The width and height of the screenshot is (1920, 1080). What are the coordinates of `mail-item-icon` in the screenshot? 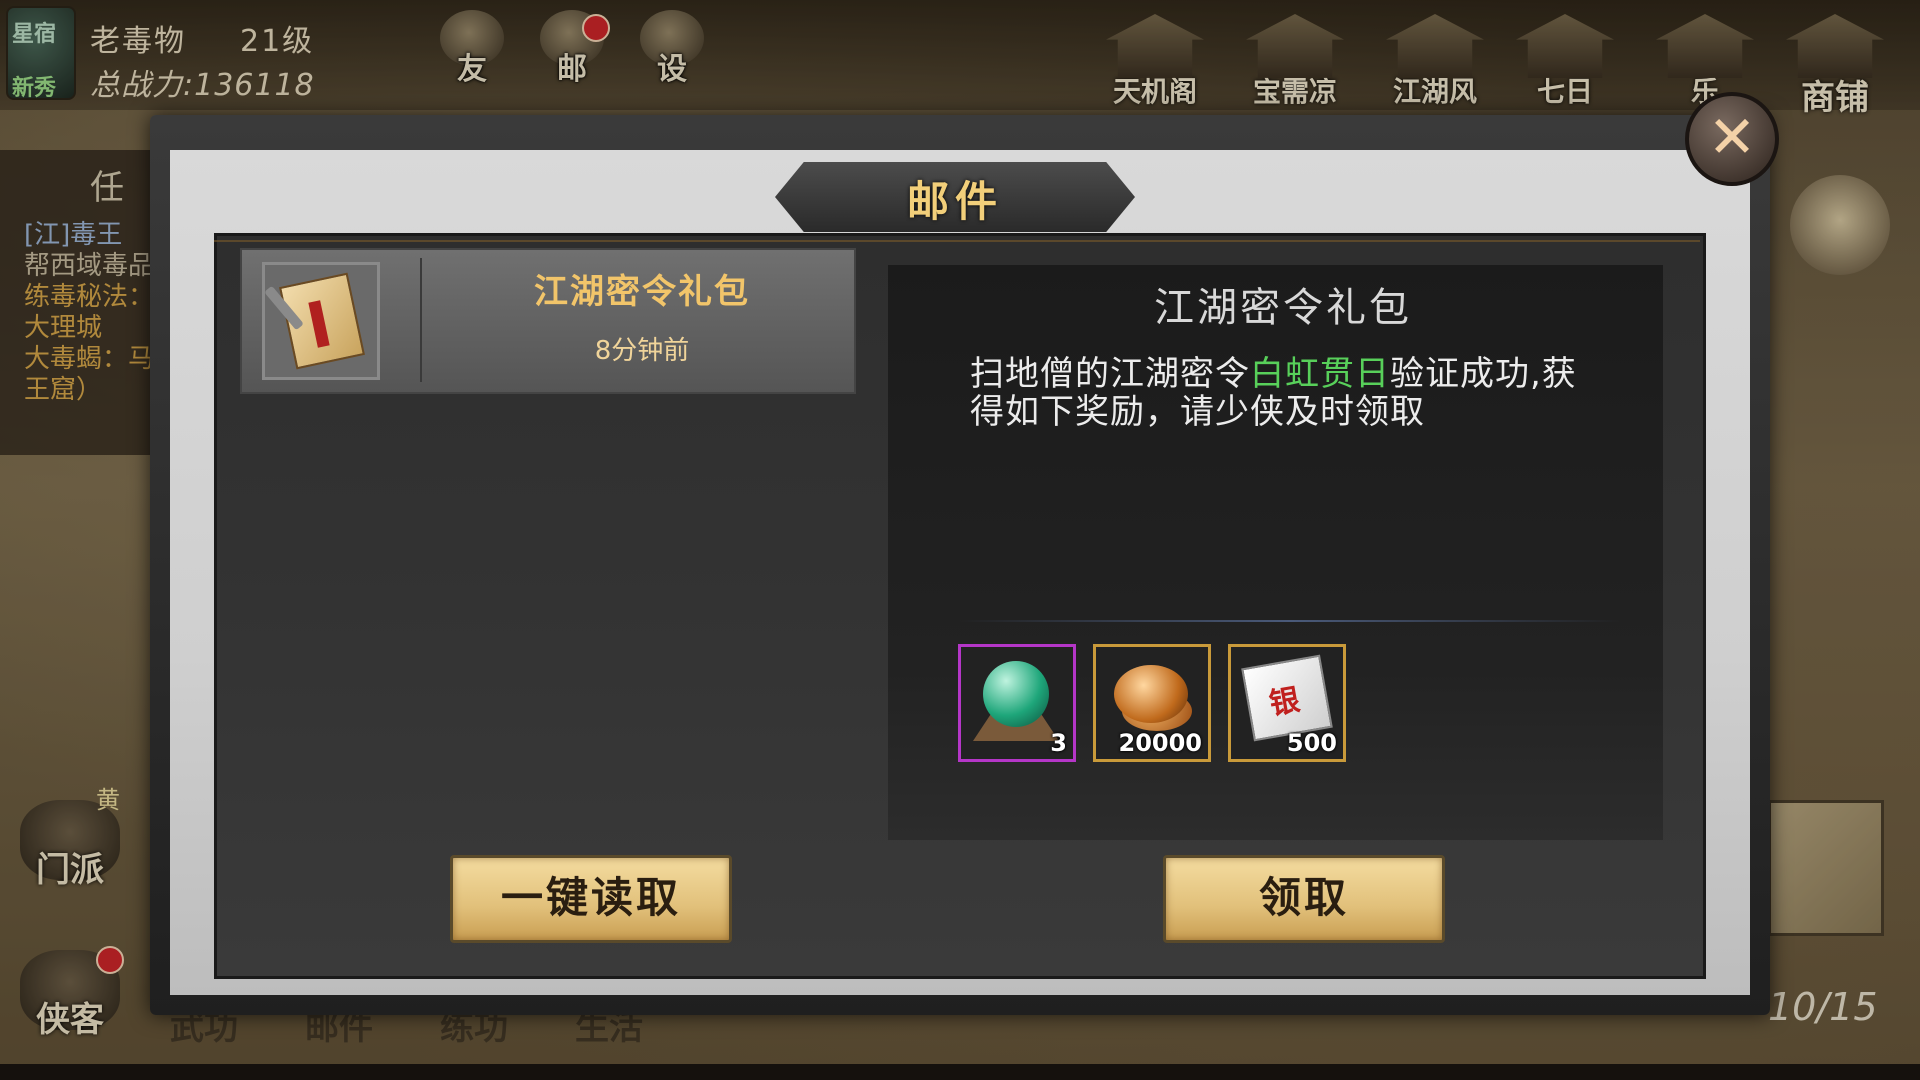 It's located at (321, 321).